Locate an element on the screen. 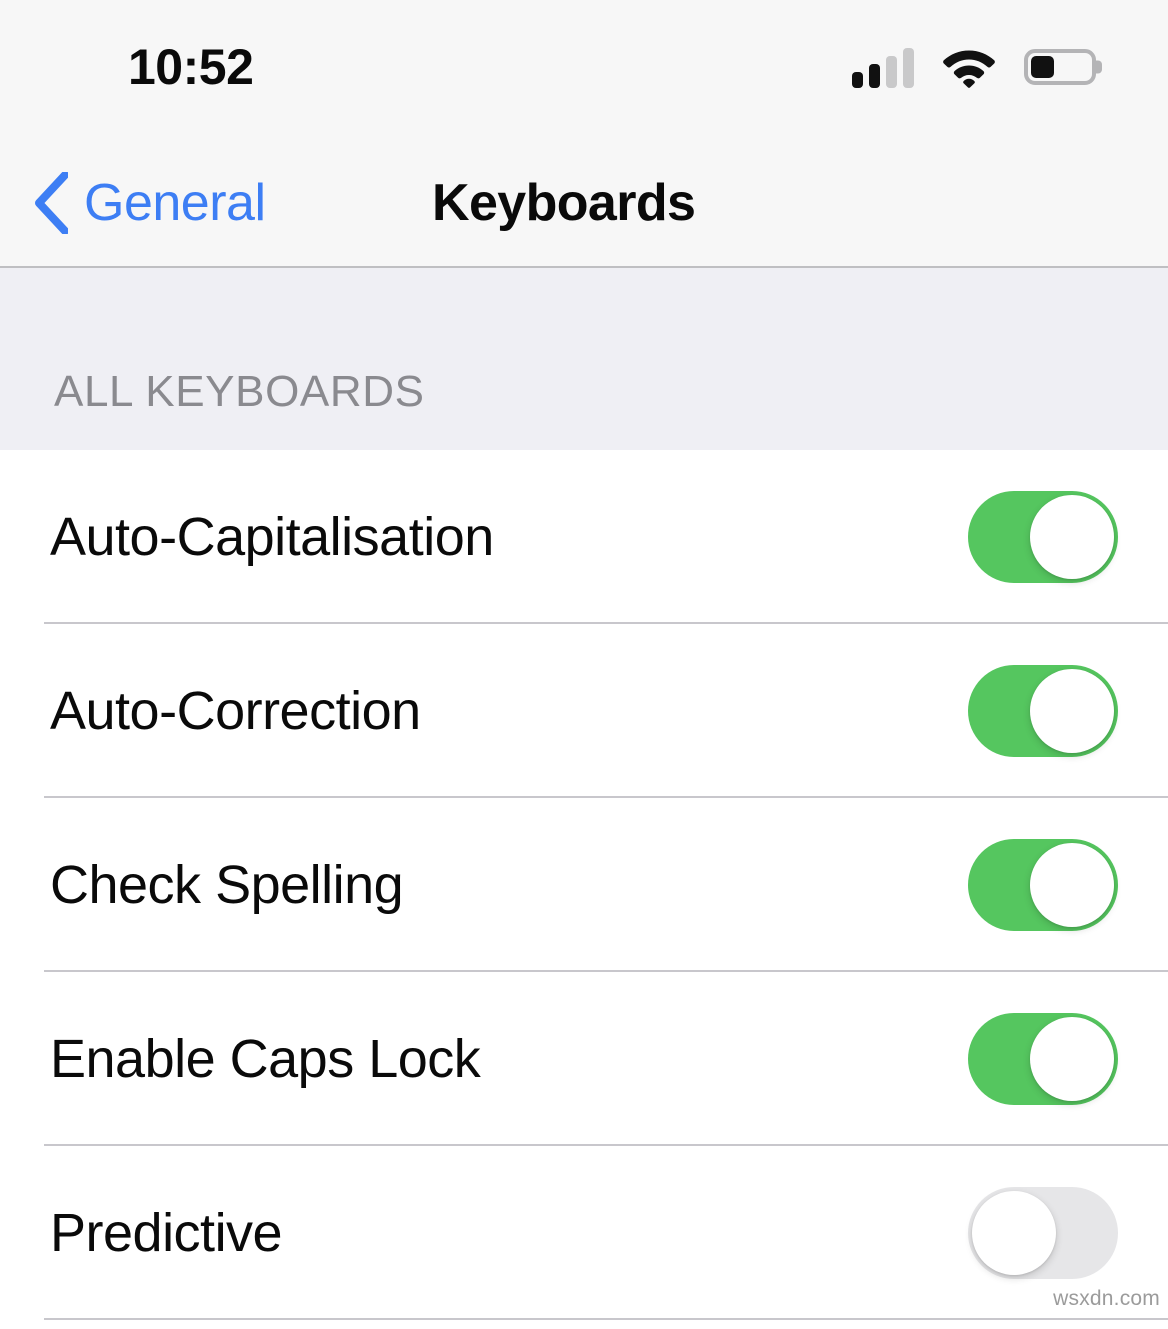  battery-fill-level is located at coordinates (1043, 67).